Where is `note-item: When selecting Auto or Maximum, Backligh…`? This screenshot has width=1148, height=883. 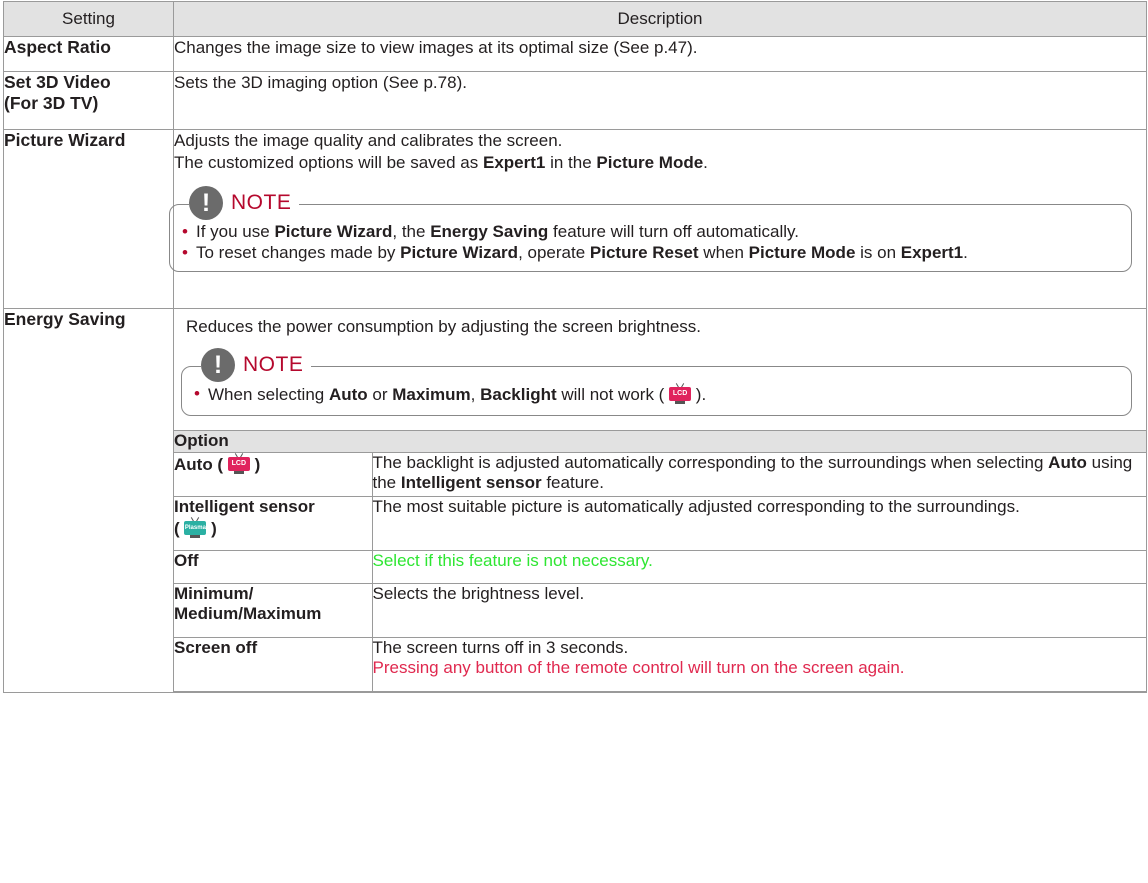 note-item: When selecting Auto or Maximum, Backligh… is located at coordinates (654, 394).